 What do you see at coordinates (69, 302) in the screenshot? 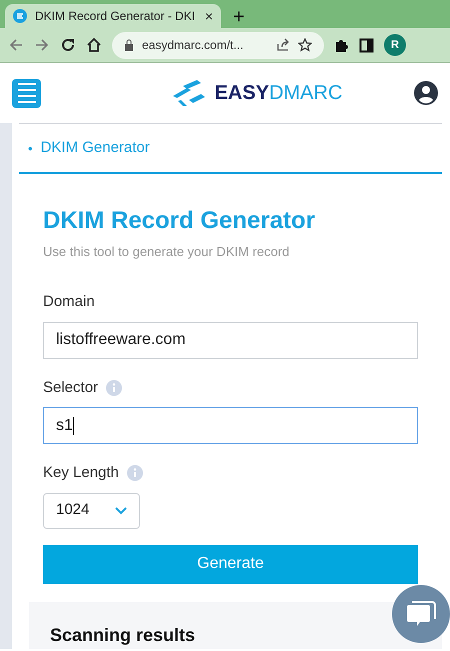
I see `field-label: Domain` at bounding box center [69, 302].